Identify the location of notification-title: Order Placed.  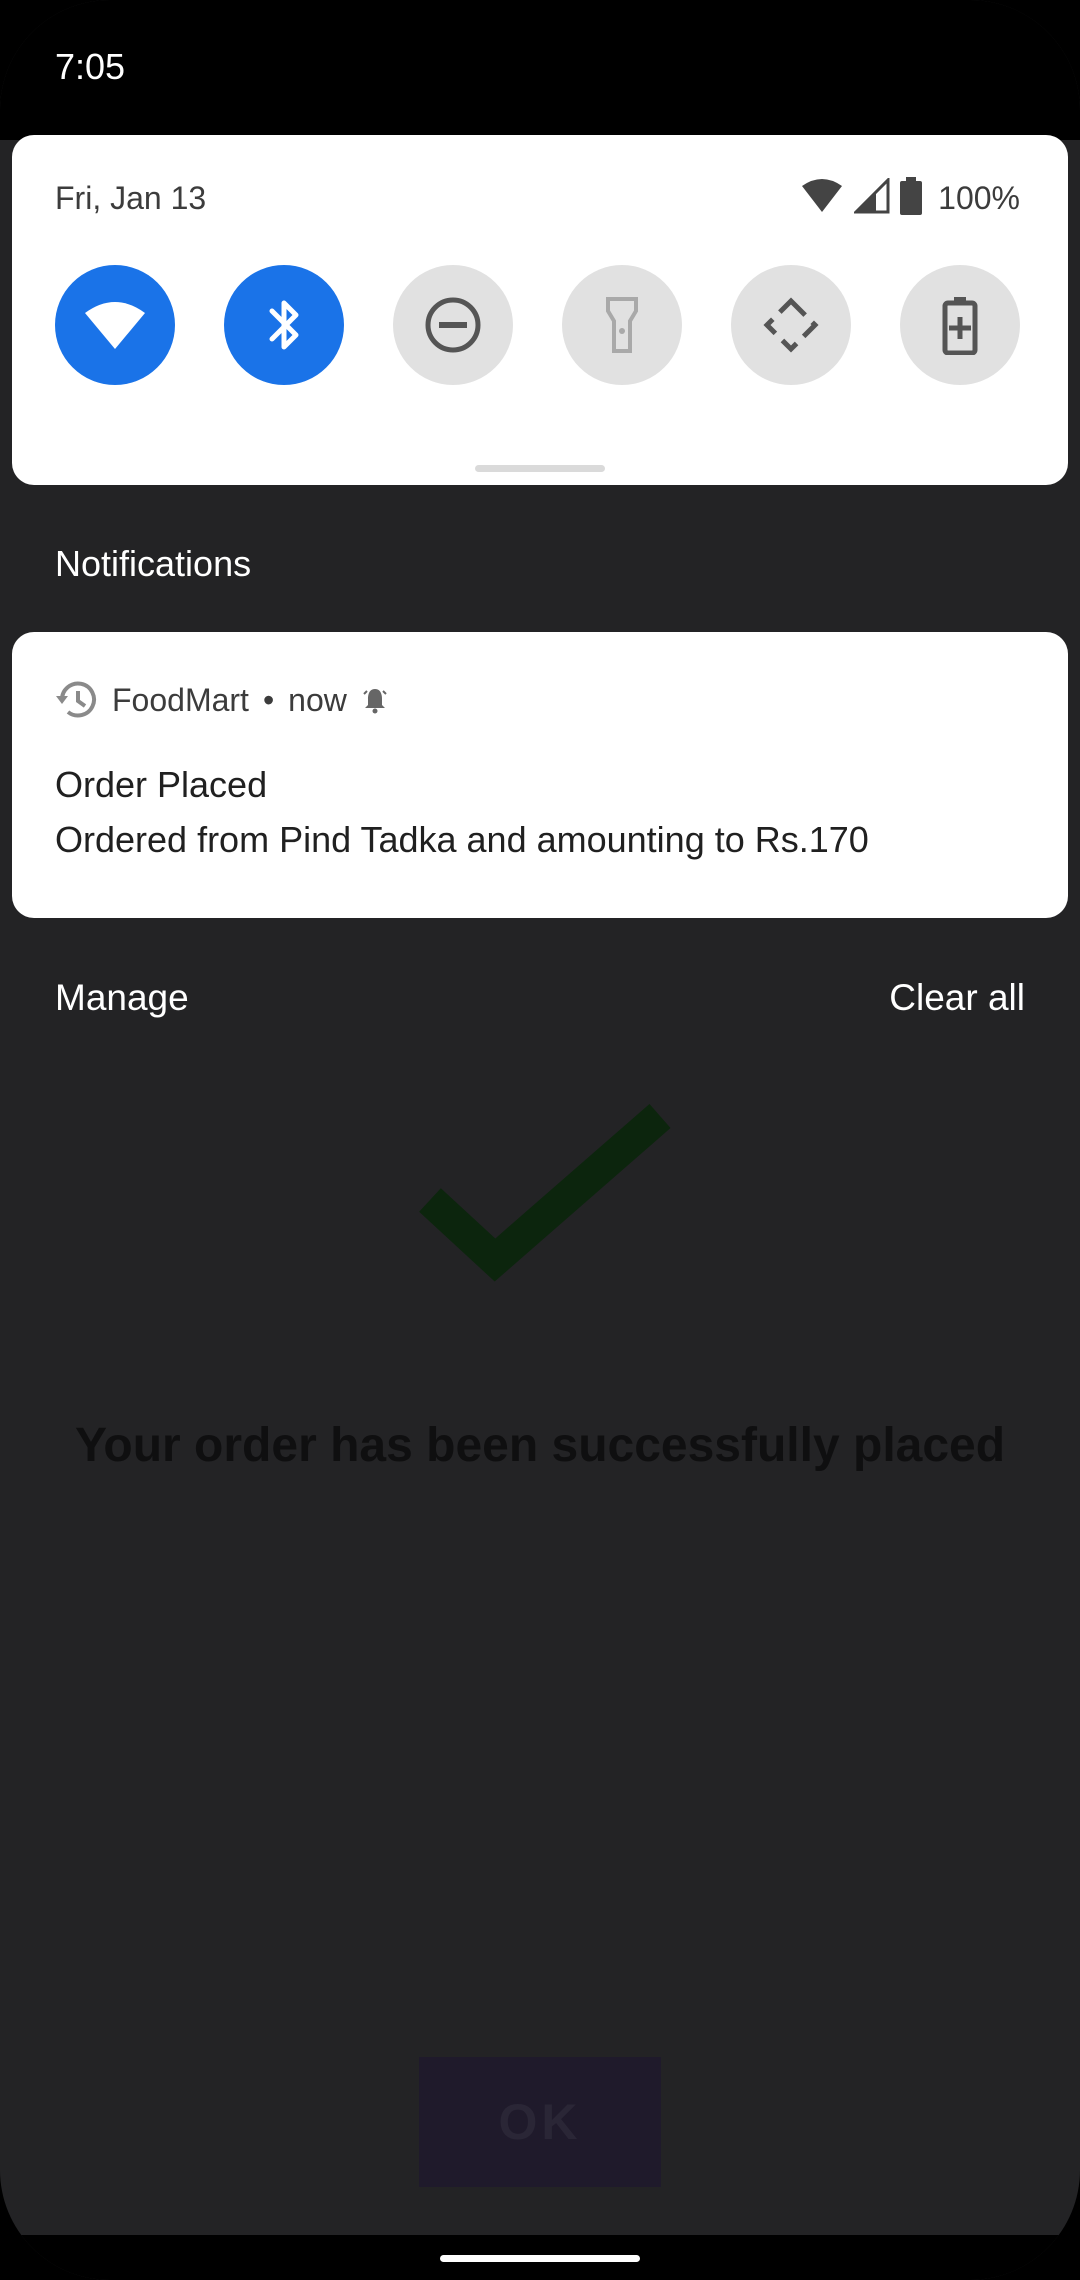
(161, 784).